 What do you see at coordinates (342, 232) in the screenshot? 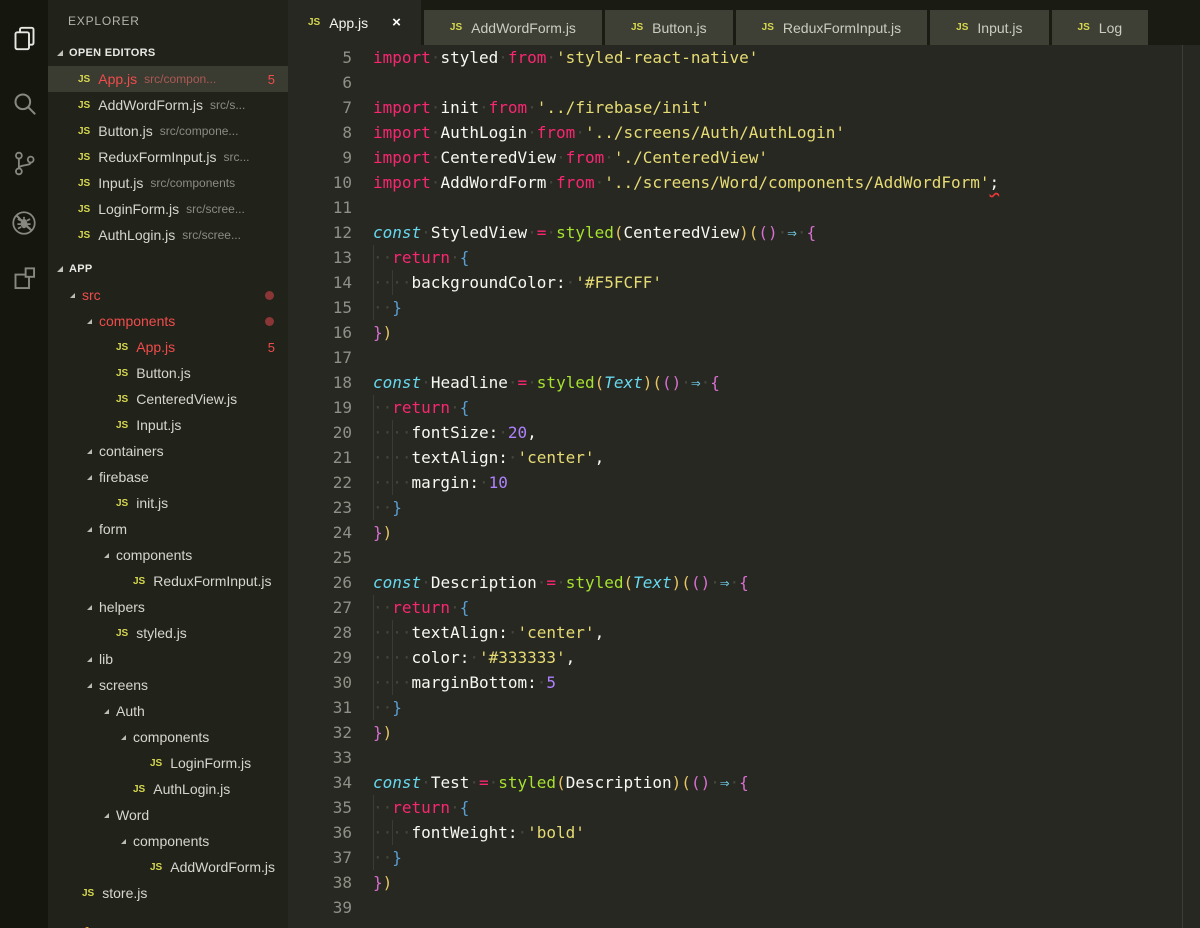
I see `line-number: 12` at bounding box center [342, 232].